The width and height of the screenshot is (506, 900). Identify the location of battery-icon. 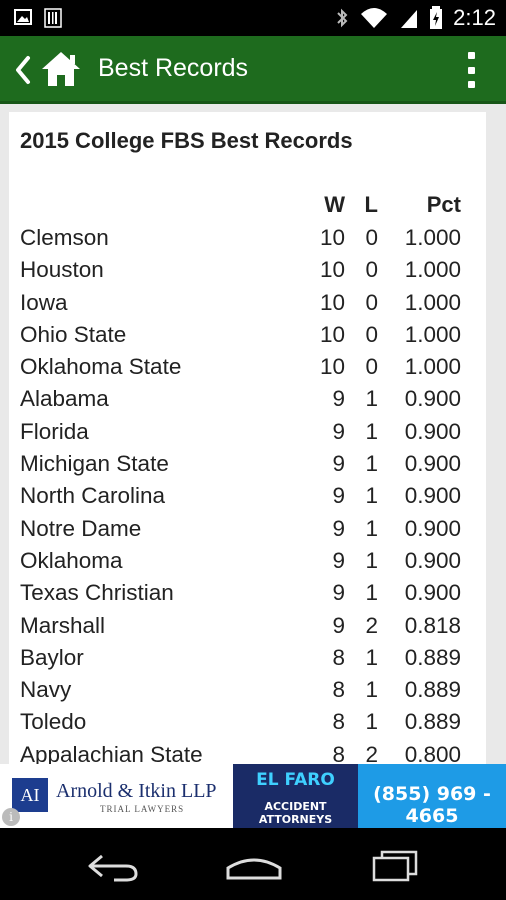
(436, 17).